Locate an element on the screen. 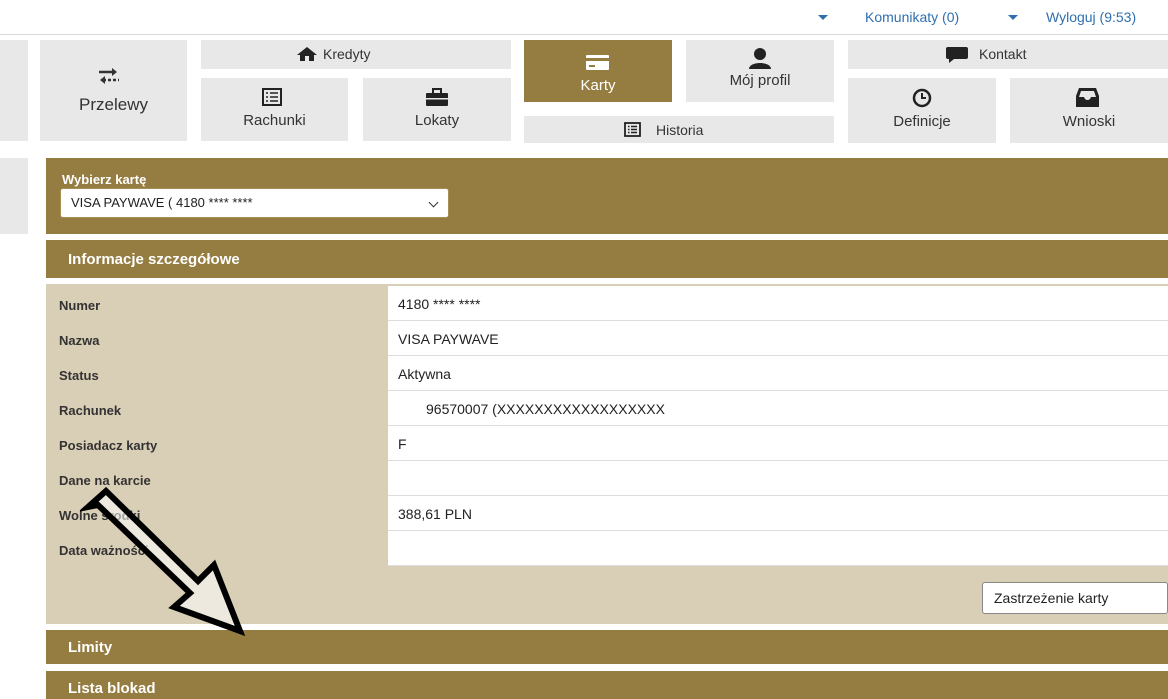 Image resolution: width=1168 pixels, height=699 pixels. annotation-arrow-icon is located at coordinates (163, 561).